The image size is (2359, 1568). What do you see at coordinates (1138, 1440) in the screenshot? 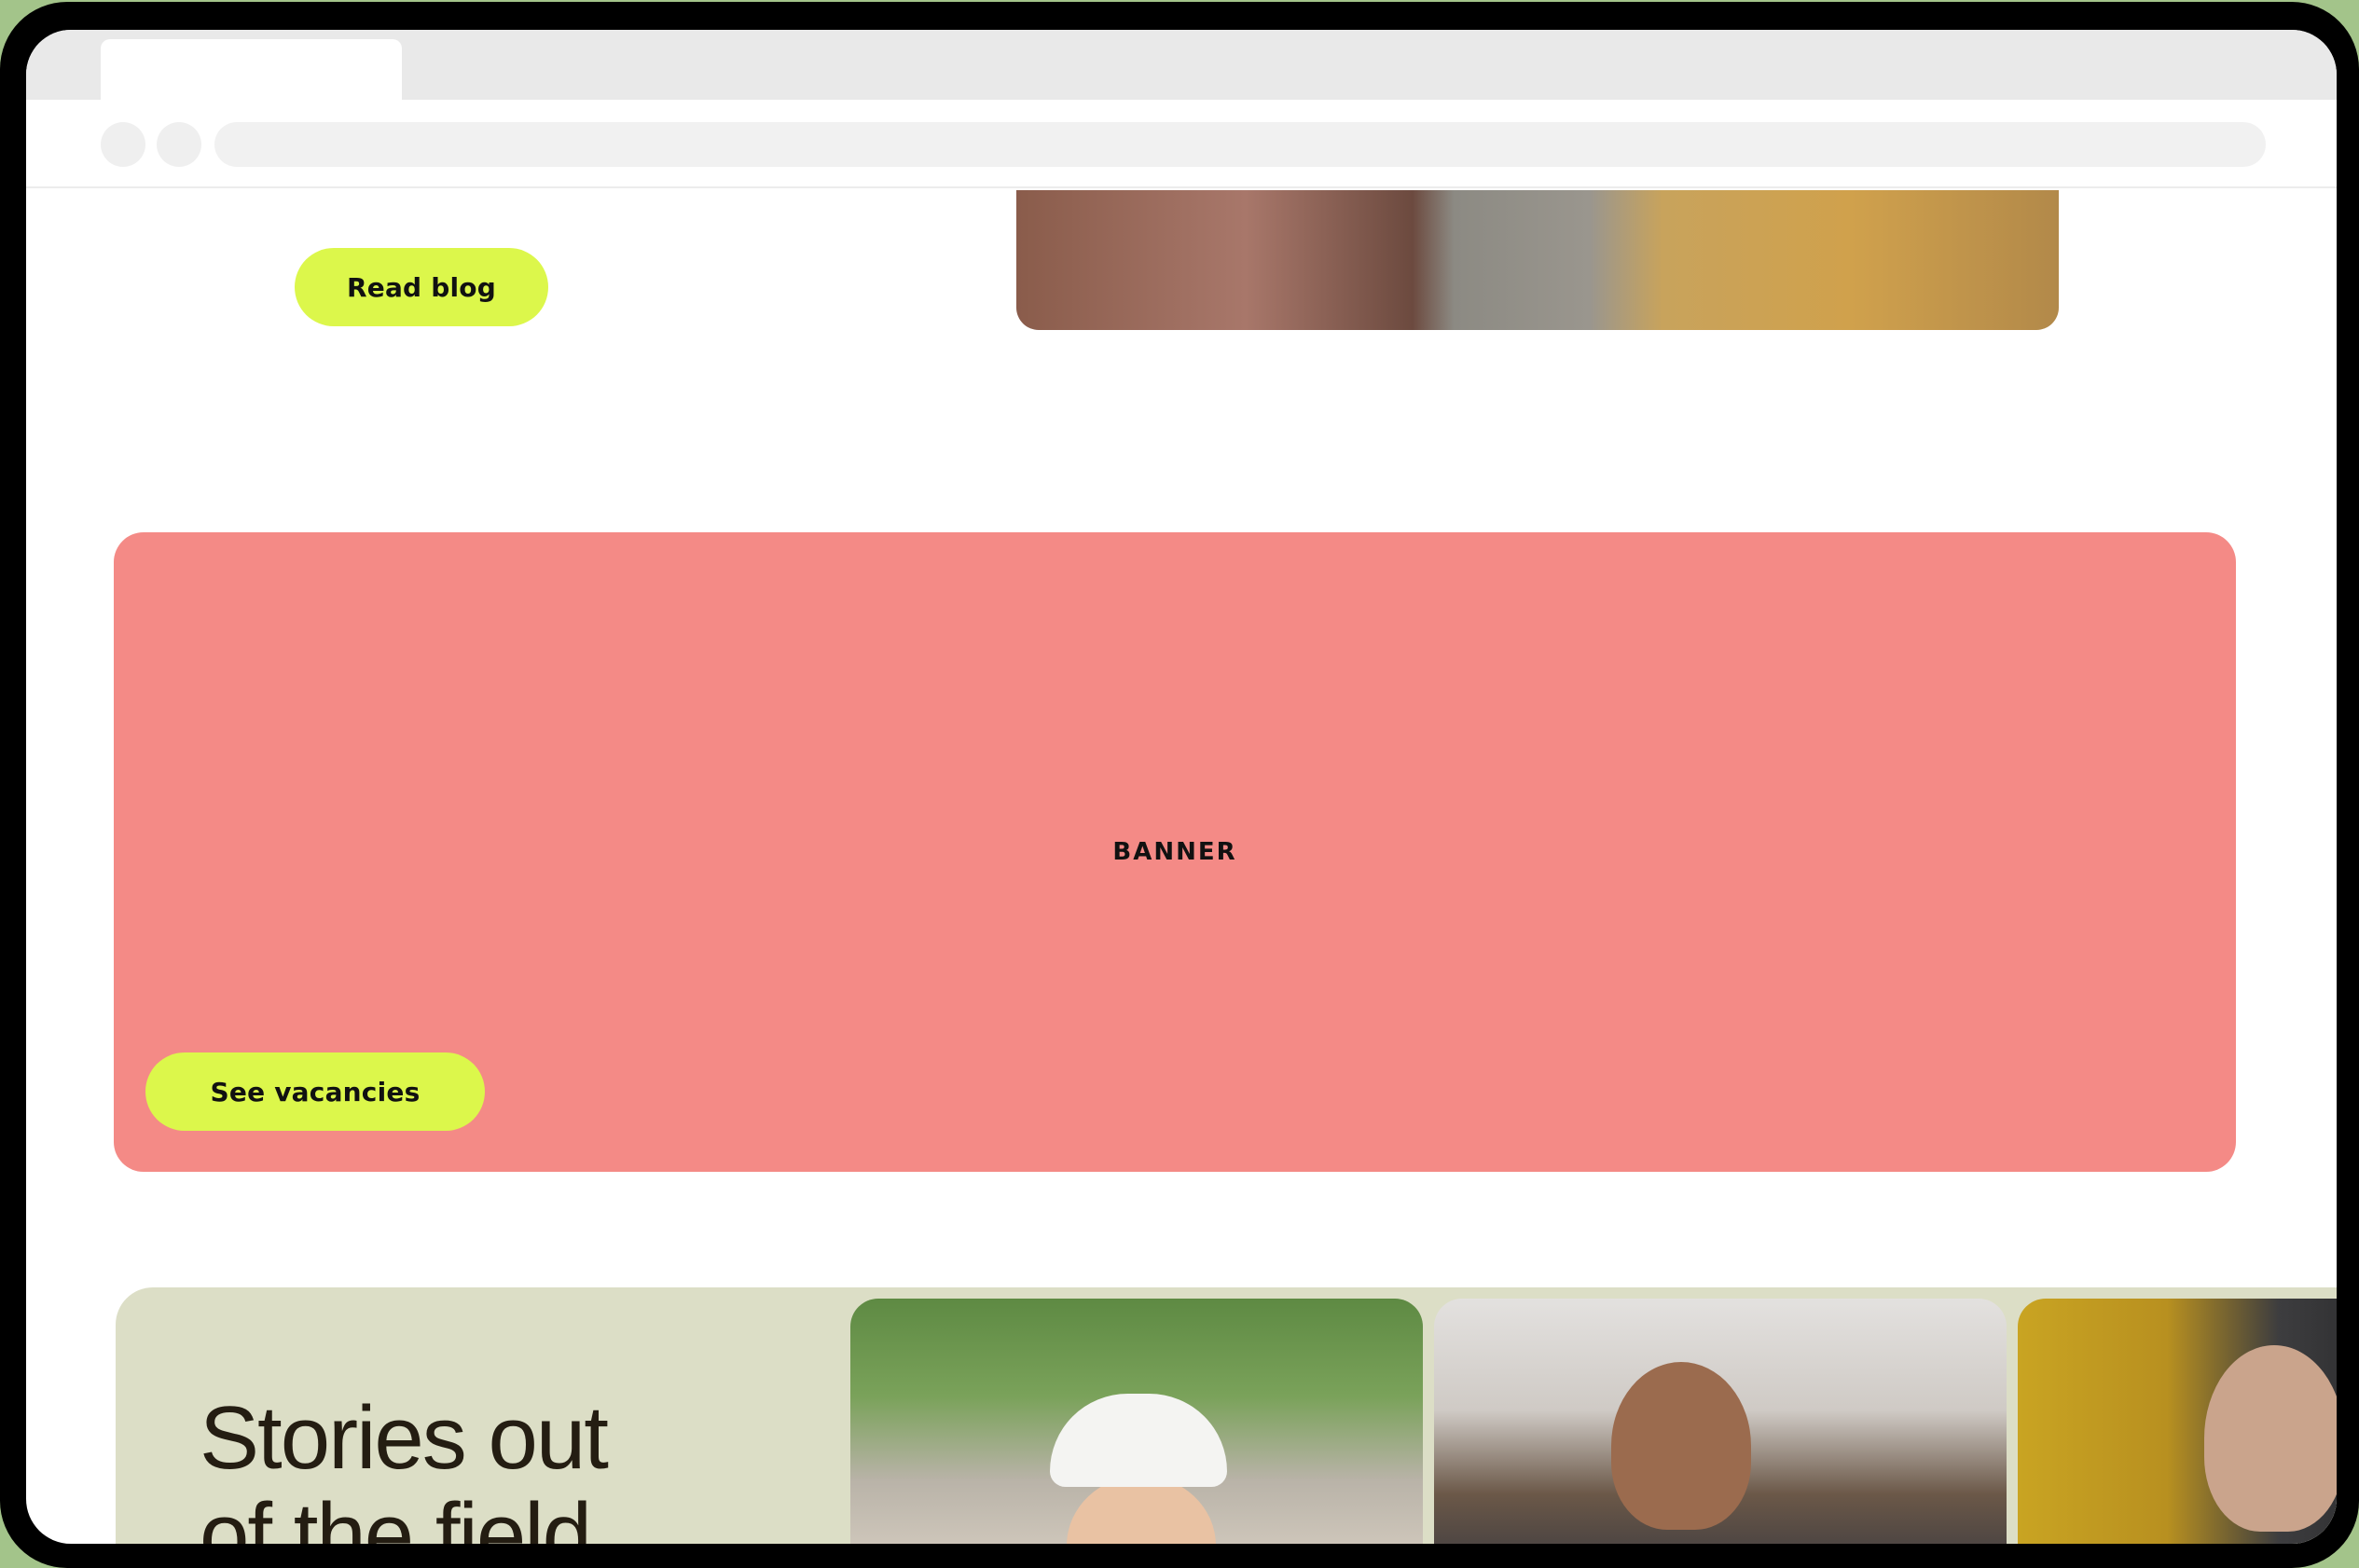
I see `hard-hat-icon` at bounding box center [1138, 1440].